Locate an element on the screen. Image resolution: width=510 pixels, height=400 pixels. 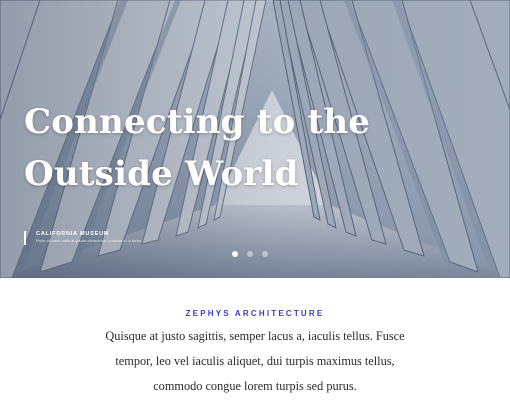
hero-caption-kicker: CALIFORNIA MUSEUM is located at coordinates (73, 234).